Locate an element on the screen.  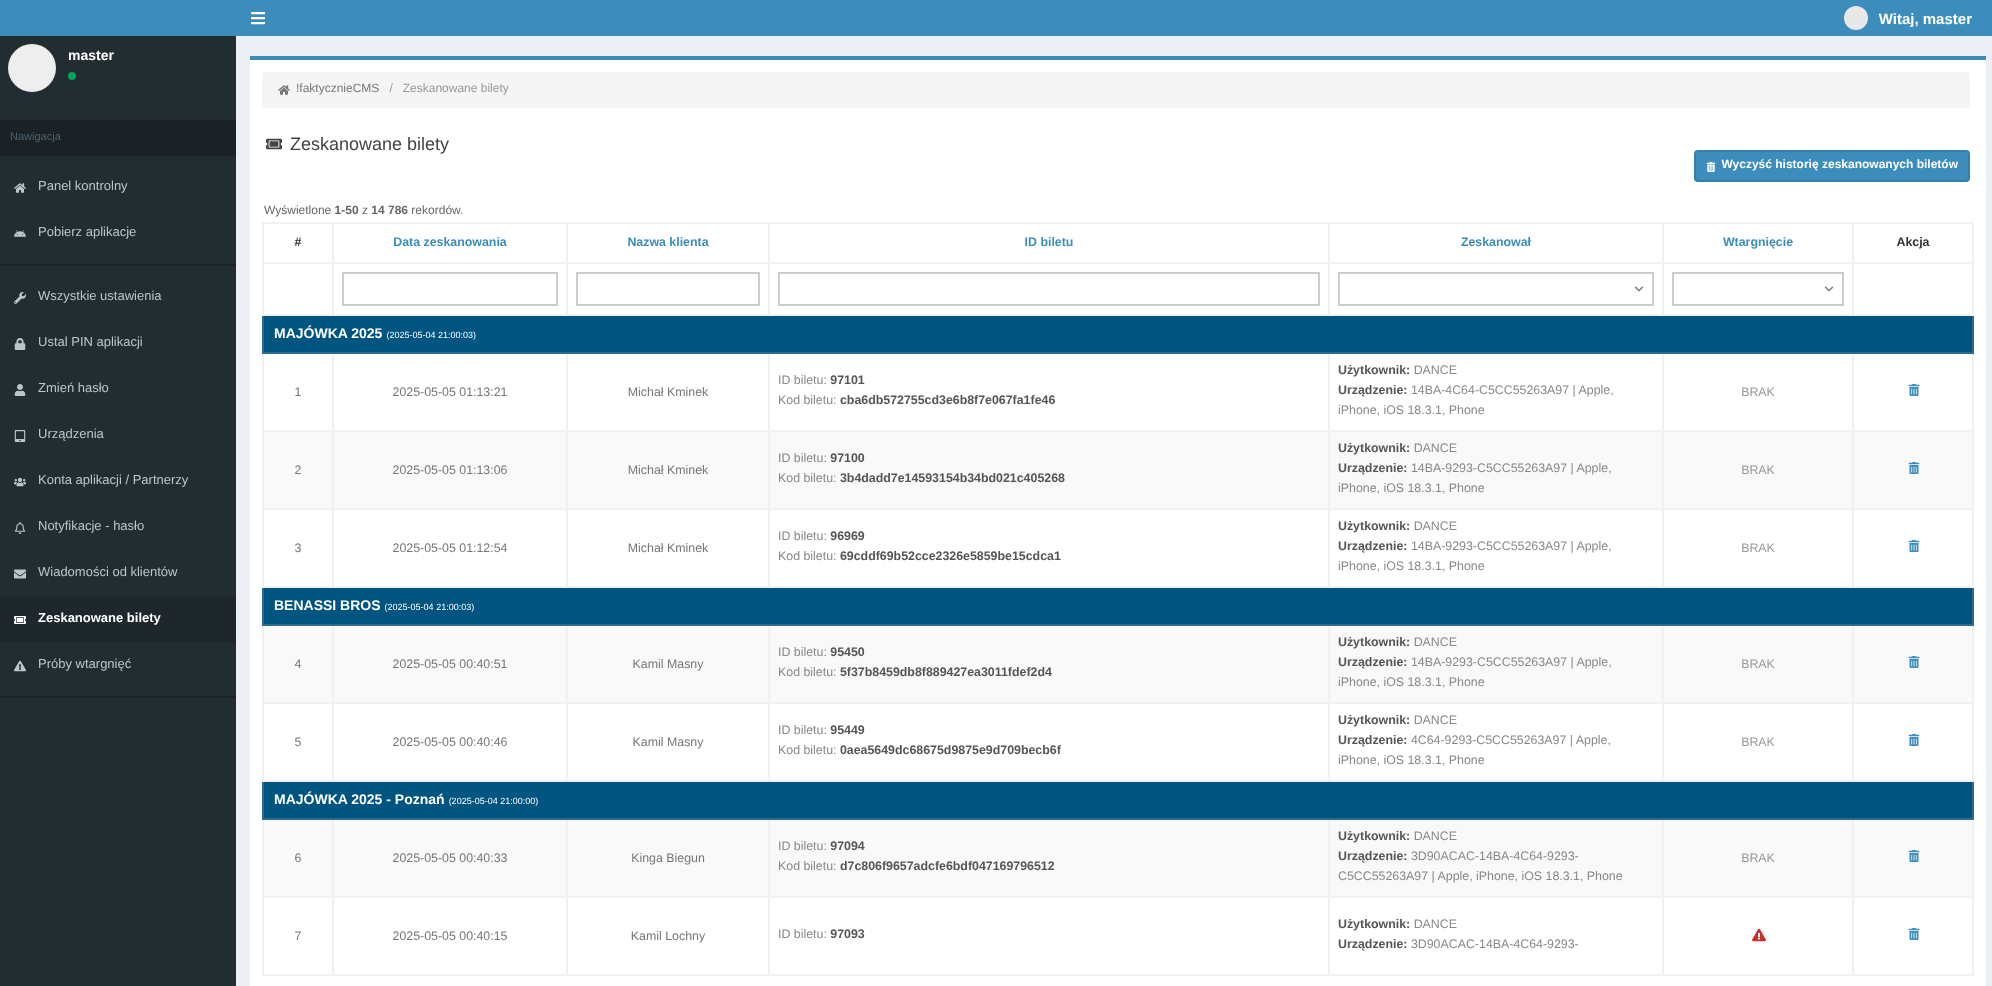
trash-icon is located at coordinates (1710, 166).